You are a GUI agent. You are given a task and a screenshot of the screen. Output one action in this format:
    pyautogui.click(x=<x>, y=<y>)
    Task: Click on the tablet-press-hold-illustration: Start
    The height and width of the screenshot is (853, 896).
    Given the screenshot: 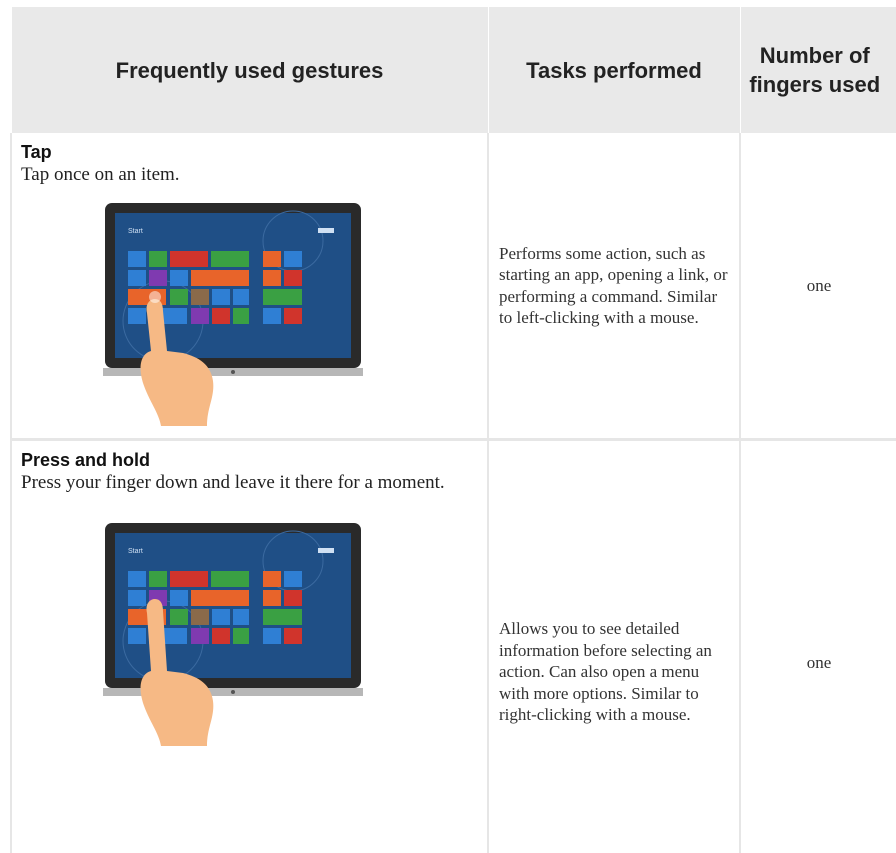 What is the action you would take?
    pyautogui.click(x=233, y=633)
    